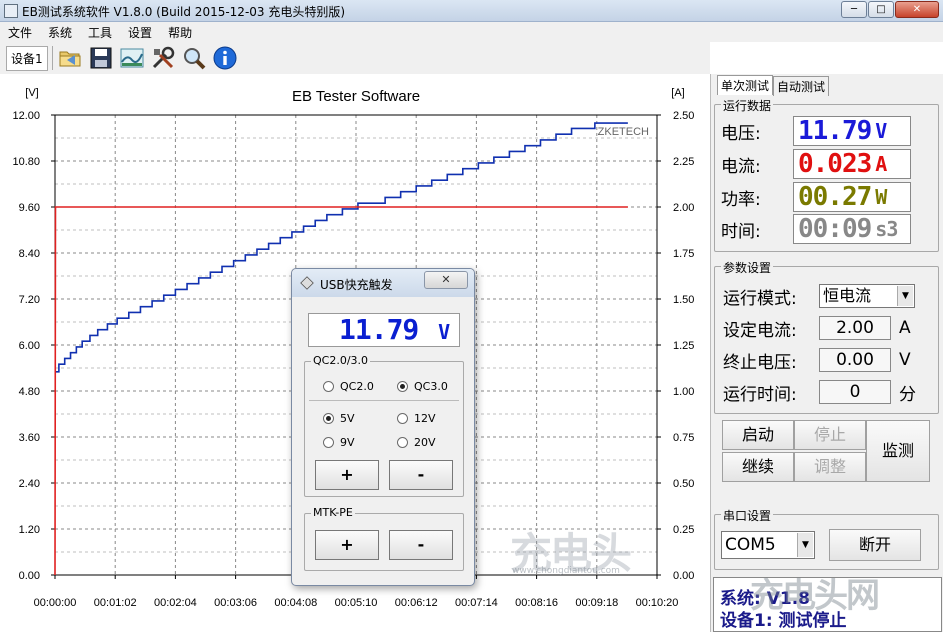 The height and width of the screenshot is (632, 943). What do you see at coordinates (623, 132) in the screenshot?
I see `chart-watermark: ZKETECH` at bounding box center [623, 132].